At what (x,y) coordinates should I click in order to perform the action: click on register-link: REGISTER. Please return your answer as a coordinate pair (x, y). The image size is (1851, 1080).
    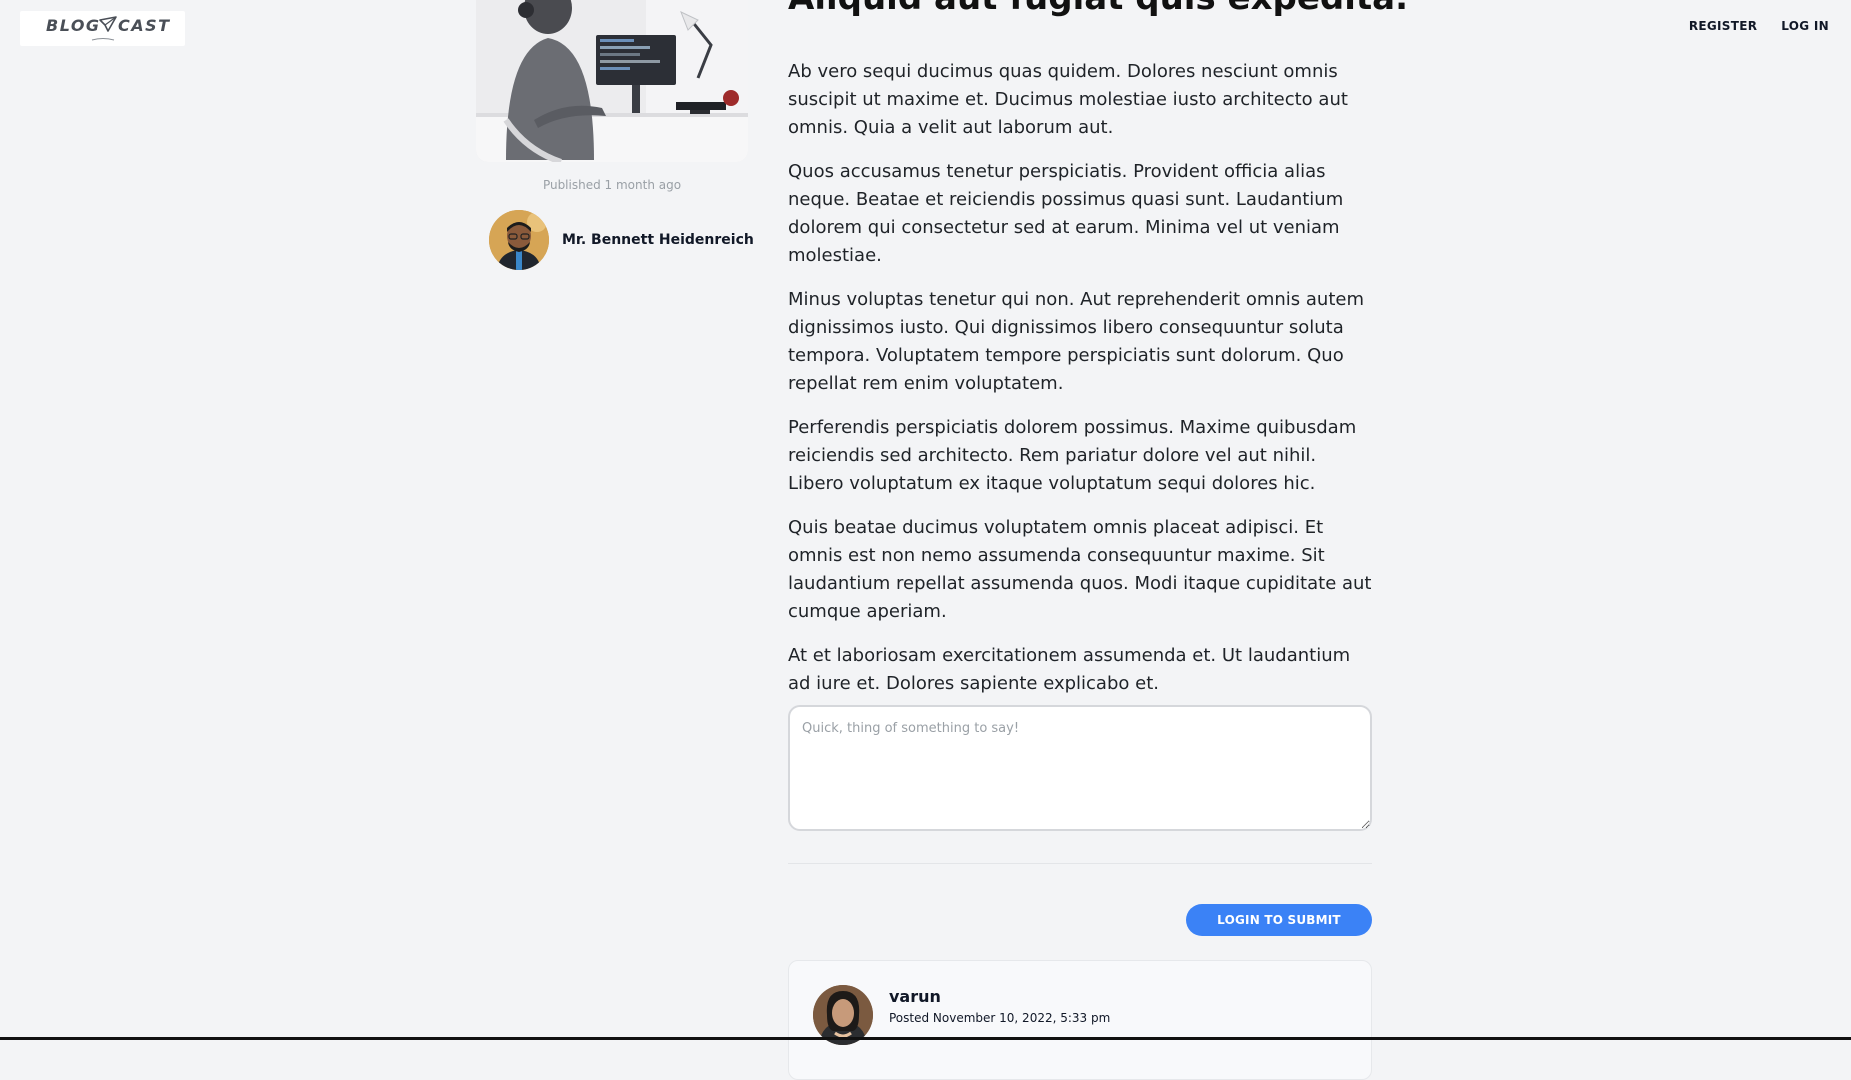
    Looking at the image, I should click on (1723, 26).